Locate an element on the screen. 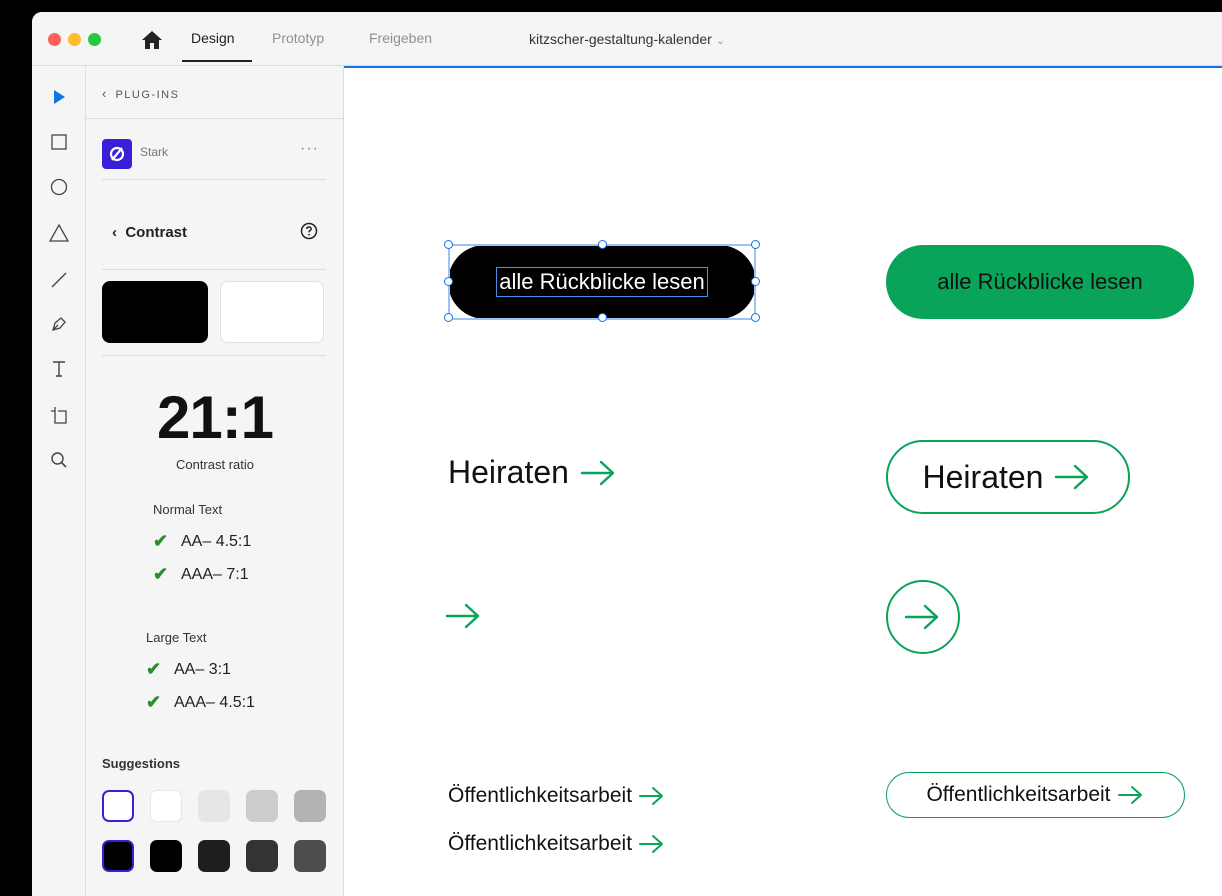 The width and height of the screenshot is (1222, 896). large-aaa-result: ✔ AAA– 4.5:1 is located at coordinates (200, 702).